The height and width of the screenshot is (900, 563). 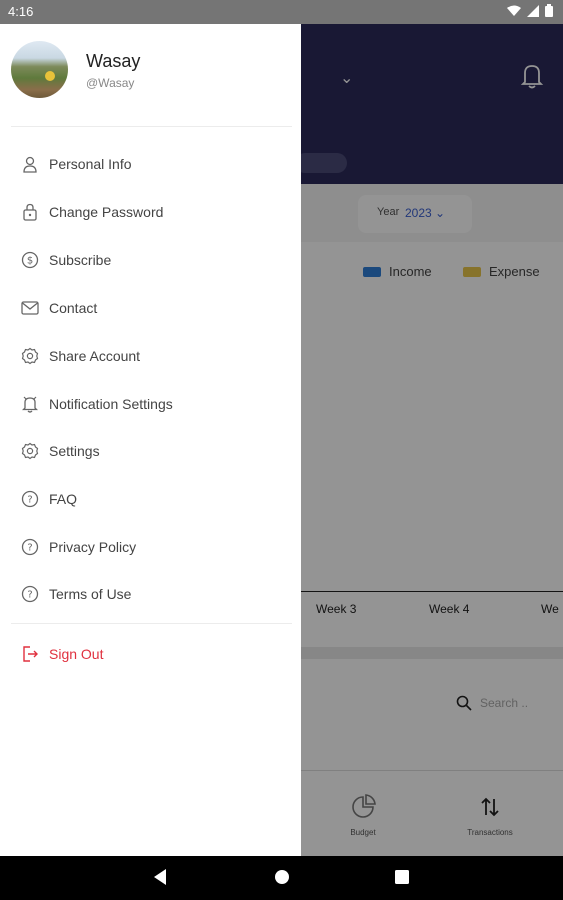 I want to click on system-nav-bar, so click(x=281, y=878).